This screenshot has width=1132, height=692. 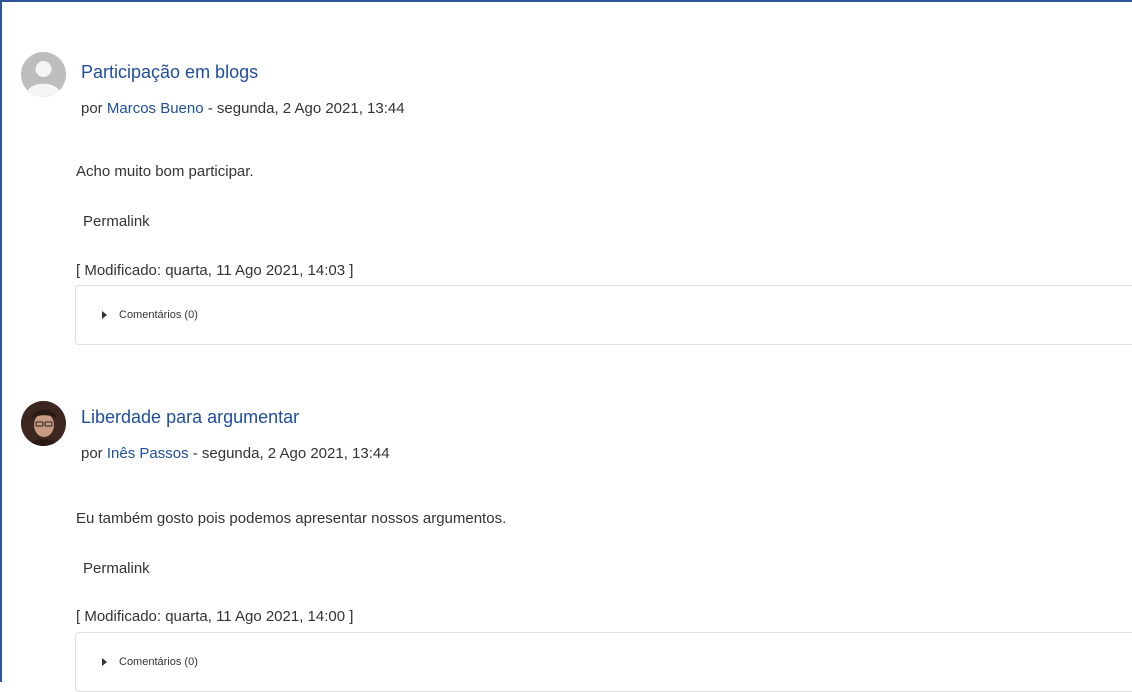 What do you see at coordinates (43, 423) in the screenshot?
I see `user-photo-avatar` at bounding box center [43, 423].